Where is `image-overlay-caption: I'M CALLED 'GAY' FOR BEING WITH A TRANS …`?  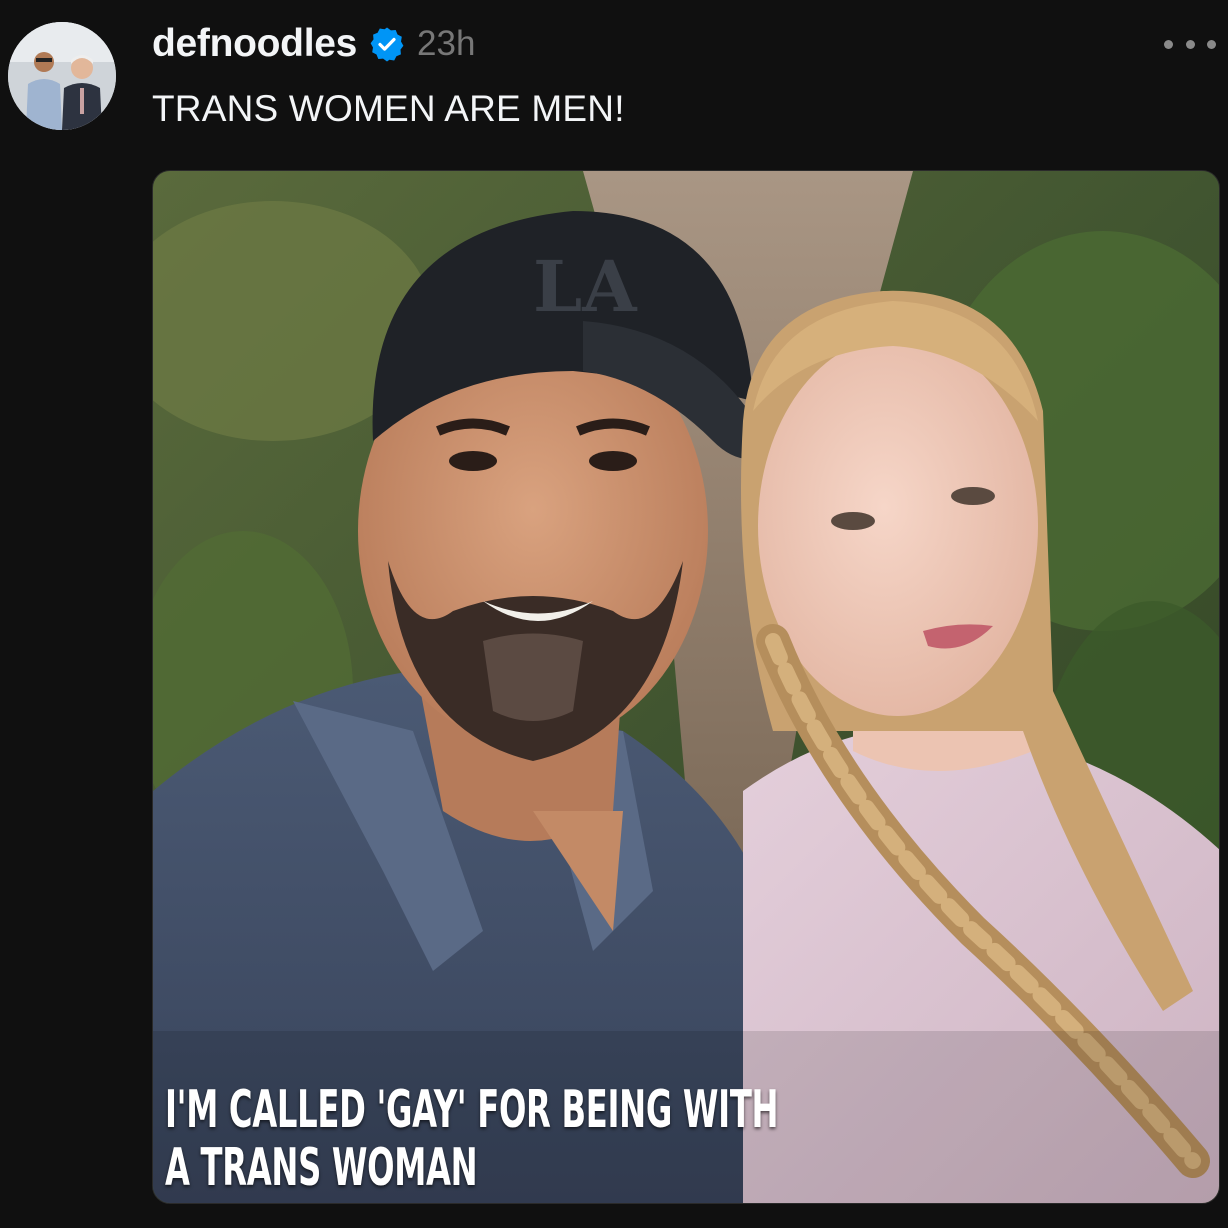 image-overlay-caption: I'M CALLED 'GAY' FOR BEING WITH A TRANS … is located at coordinates (472, 1139).